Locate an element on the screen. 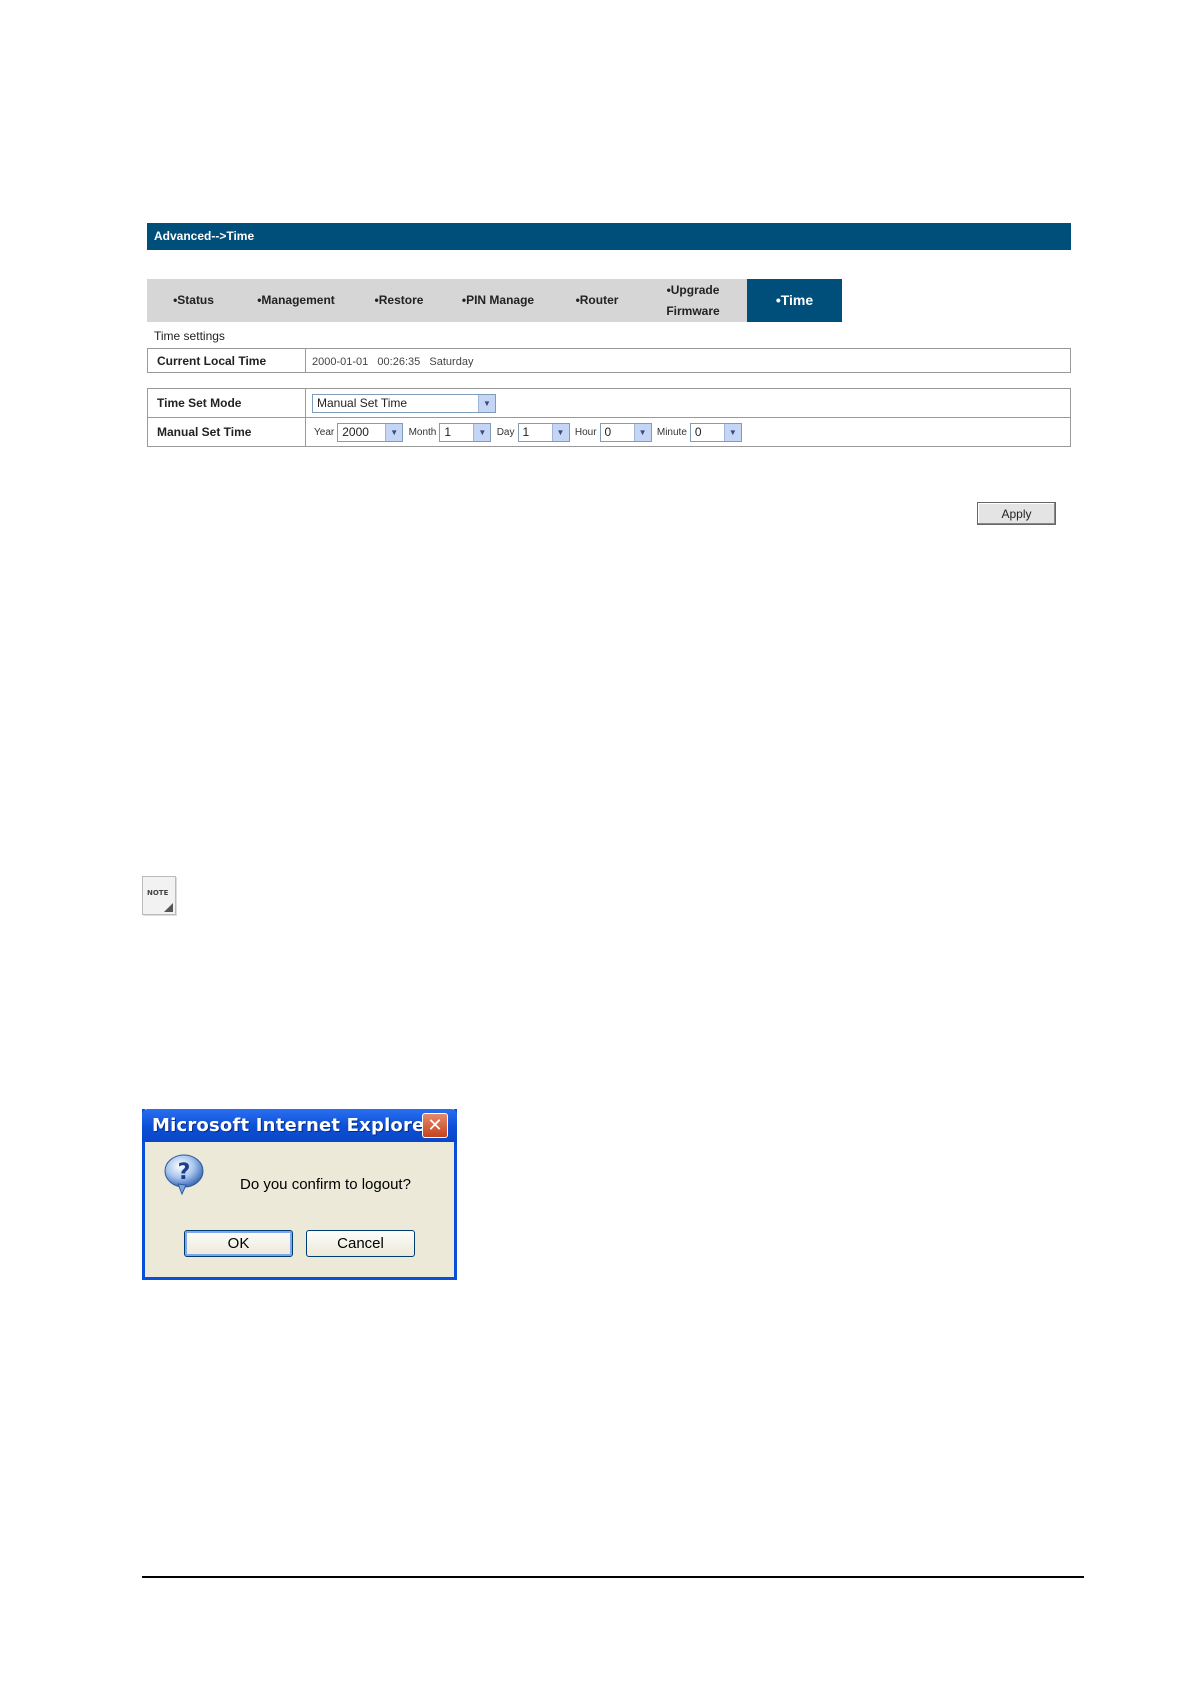 Image resolution: width=1195 pixels, height=1690 pixels. tab-restore: •Restore is located at coordinates (399, 300).